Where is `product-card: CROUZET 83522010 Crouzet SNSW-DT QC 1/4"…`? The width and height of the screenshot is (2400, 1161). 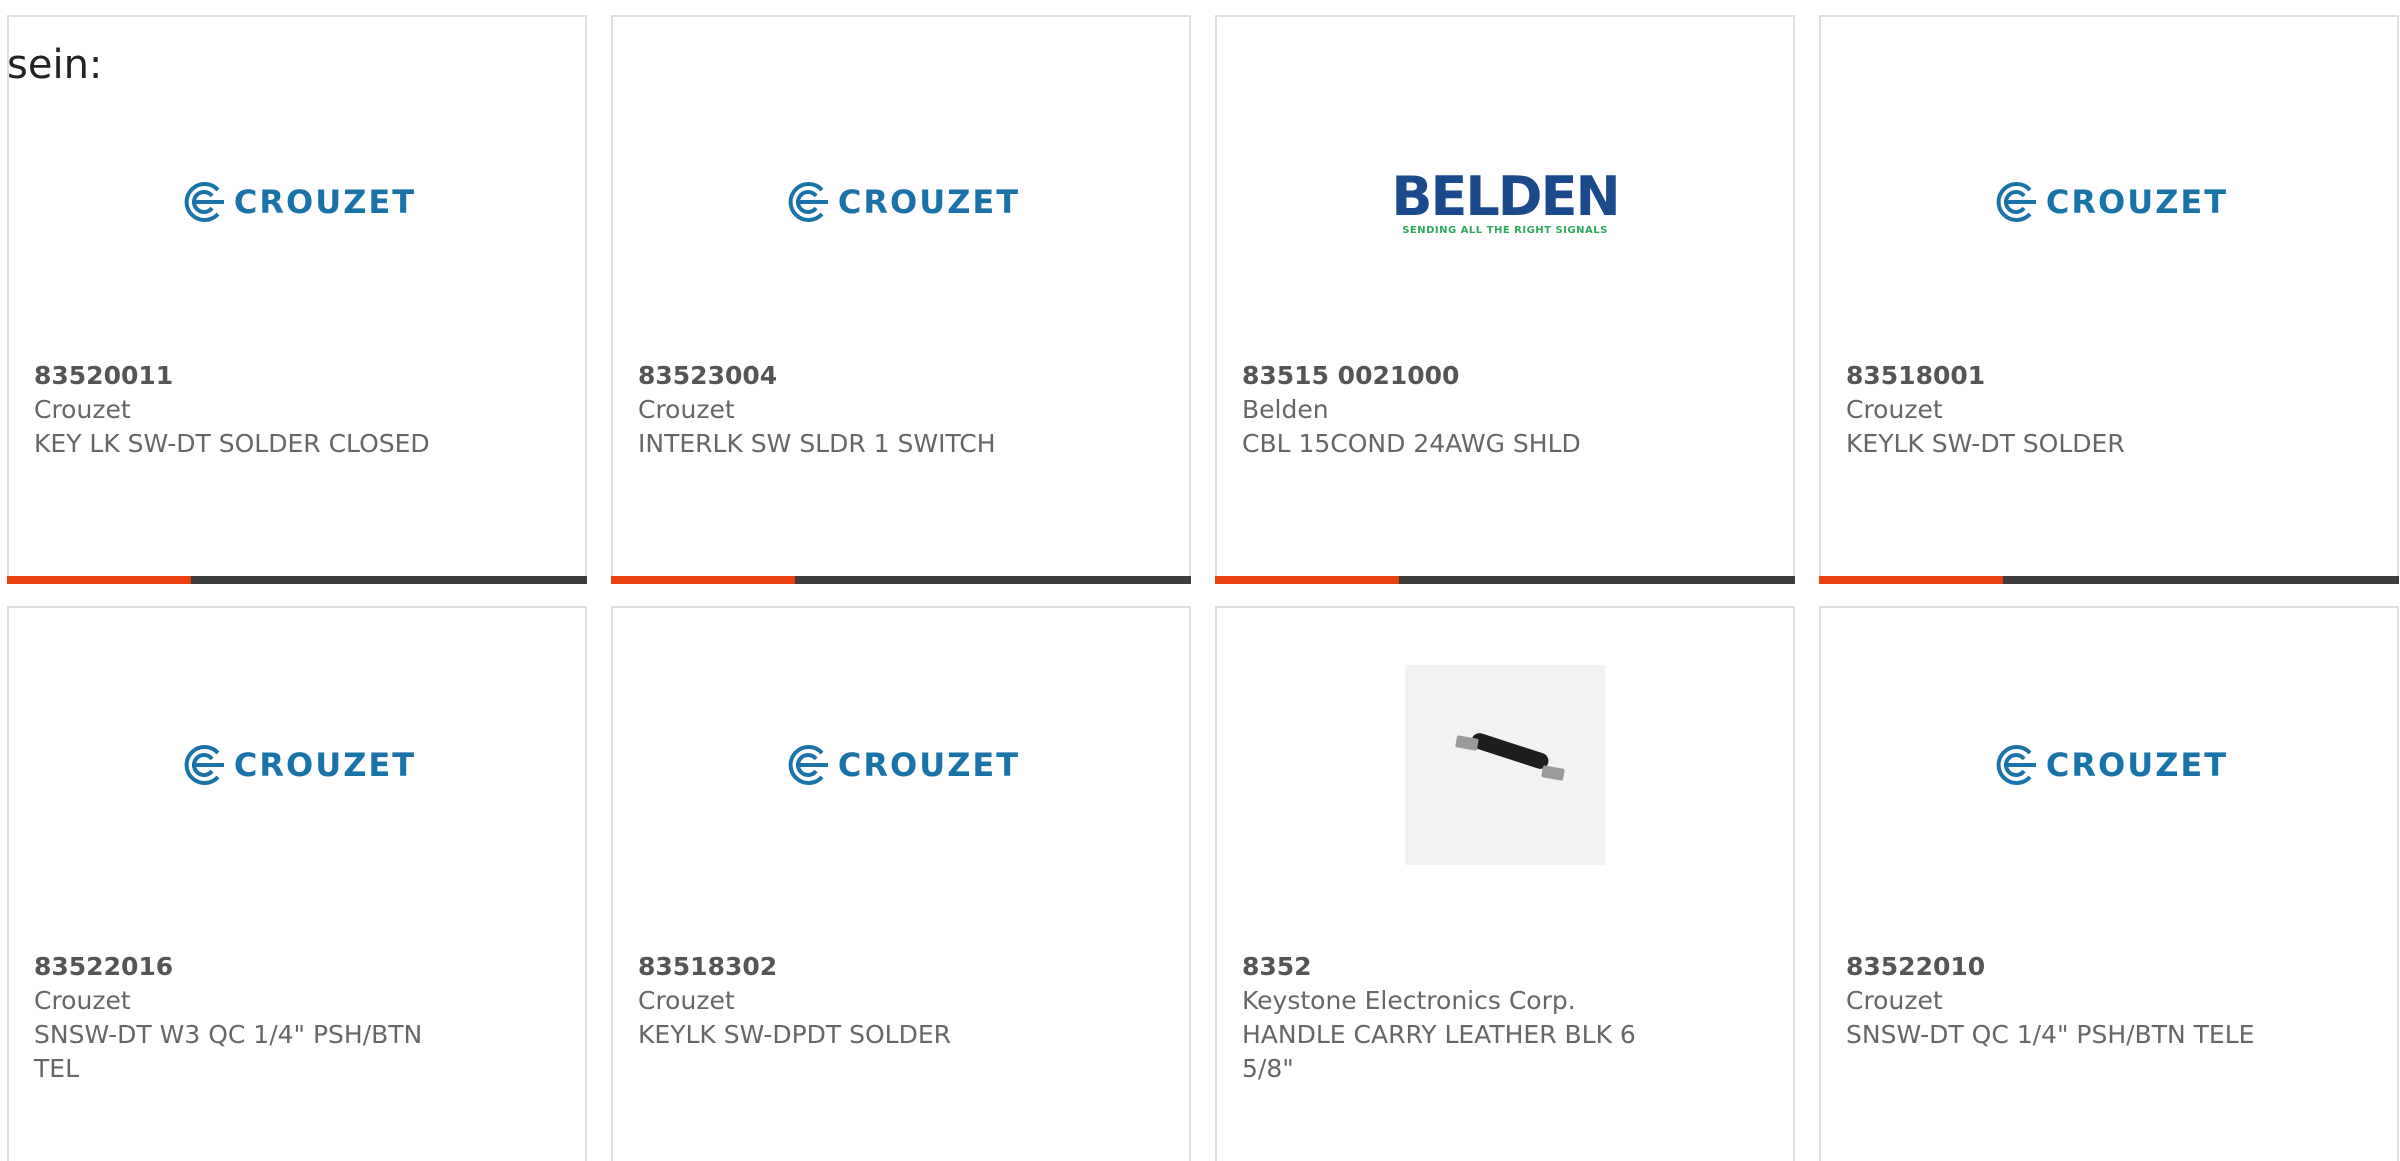
product-card: CROUZET 83522010 Crouzet SNSW-DT QC 1/4"… is located at coordinates (2109, 883).